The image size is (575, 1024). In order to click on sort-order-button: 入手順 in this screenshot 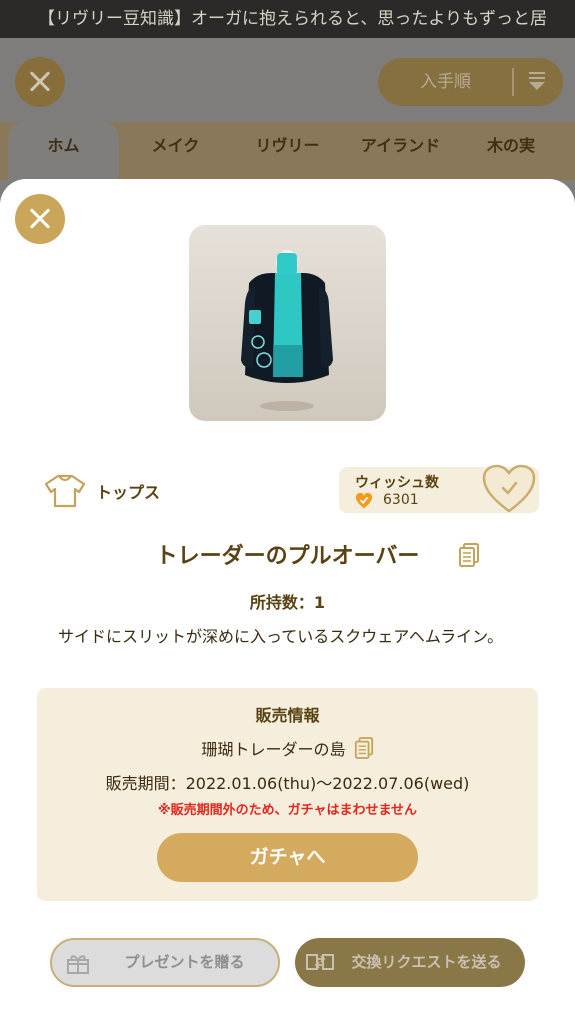, I will do `click(470, 82)`.